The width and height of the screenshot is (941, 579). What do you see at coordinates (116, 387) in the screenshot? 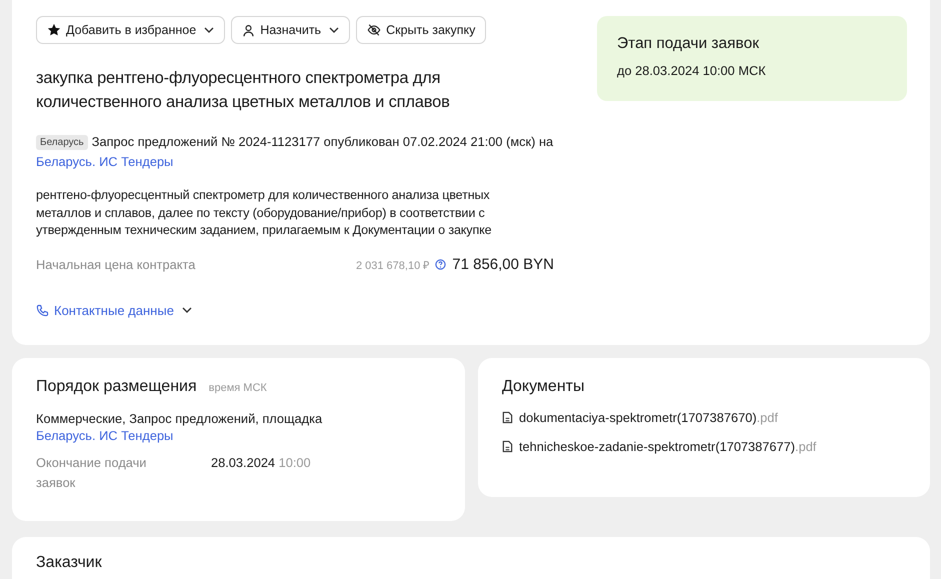
I see `section-title: Порядок размещения` at bounding box center [116, 387].